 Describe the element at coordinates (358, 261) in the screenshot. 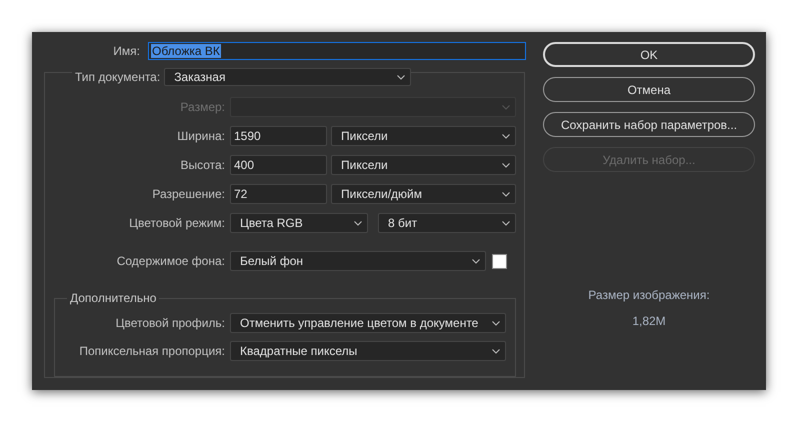

I see `dropdown: Белый фон` at that location.